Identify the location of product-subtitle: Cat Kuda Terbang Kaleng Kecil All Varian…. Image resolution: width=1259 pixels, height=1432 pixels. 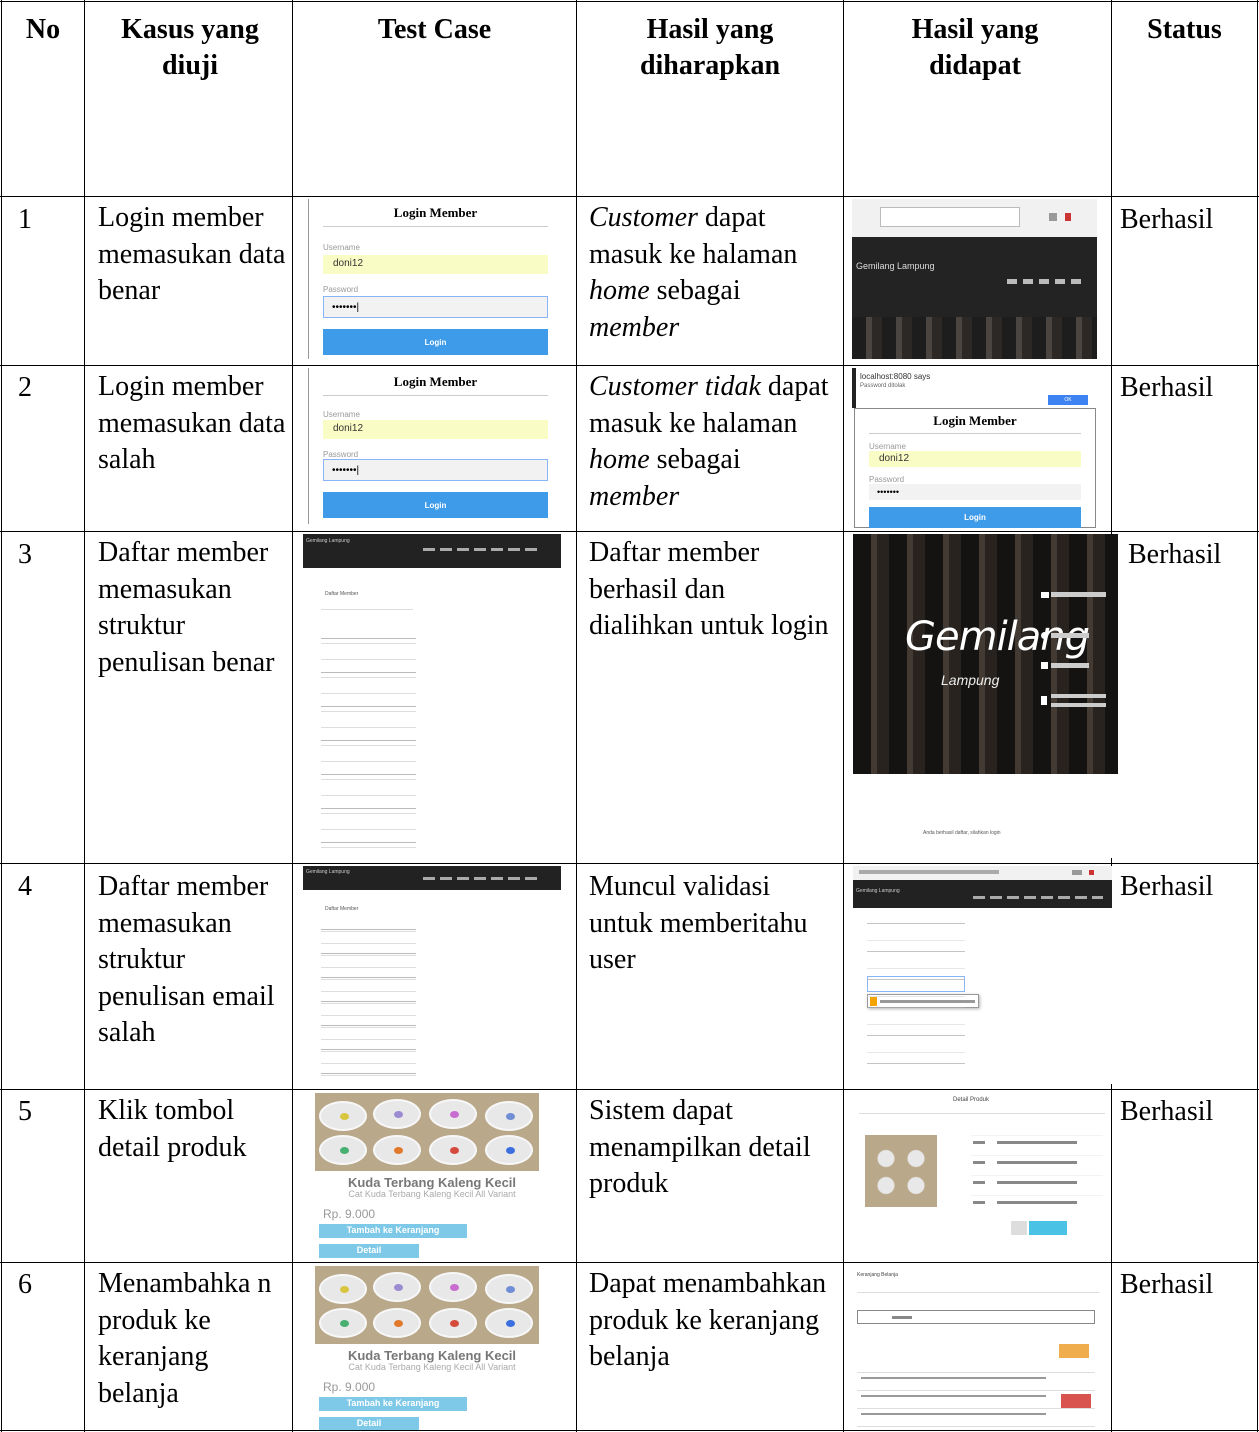
(432, 1194).